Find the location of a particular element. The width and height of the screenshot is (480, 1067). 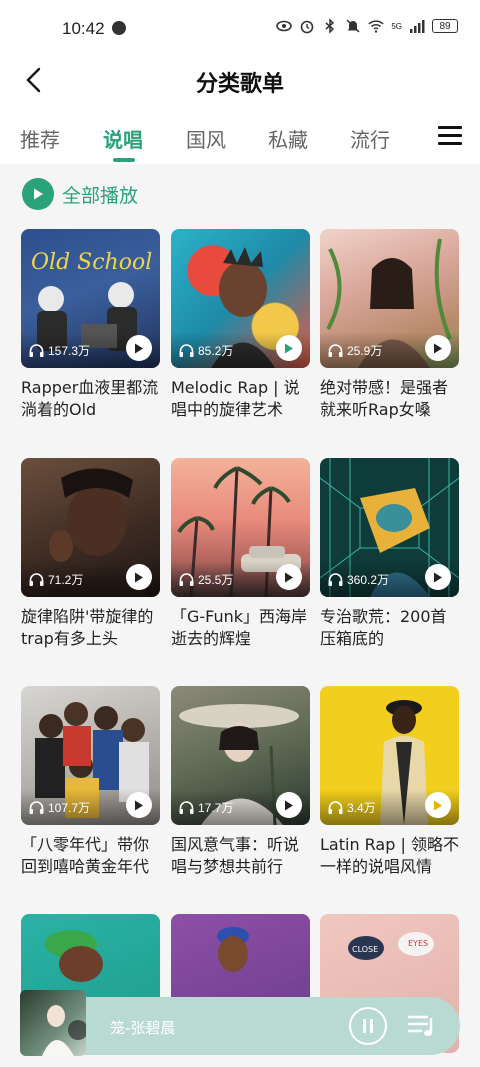

eye-icon is located at coordinates (284, 26).